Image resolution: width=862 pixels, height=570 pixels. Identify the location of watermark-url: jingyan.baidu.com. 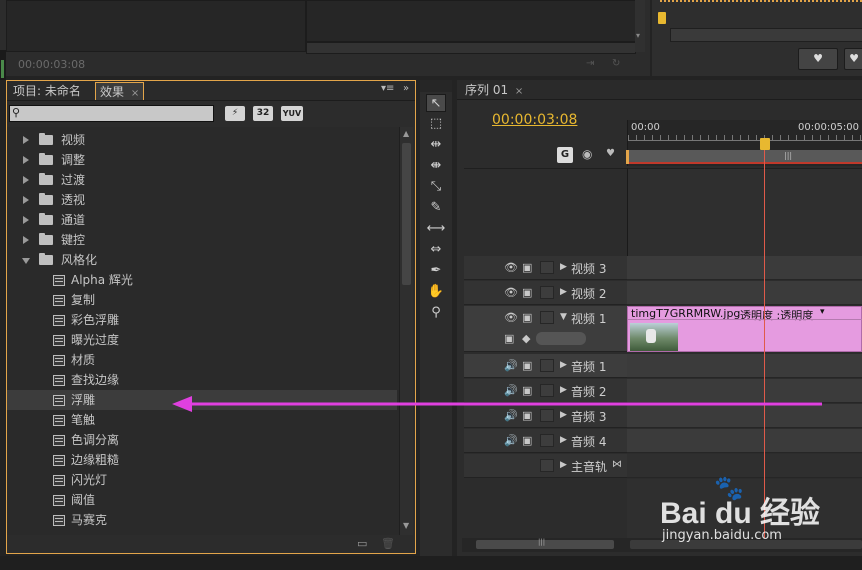
(722, 535).